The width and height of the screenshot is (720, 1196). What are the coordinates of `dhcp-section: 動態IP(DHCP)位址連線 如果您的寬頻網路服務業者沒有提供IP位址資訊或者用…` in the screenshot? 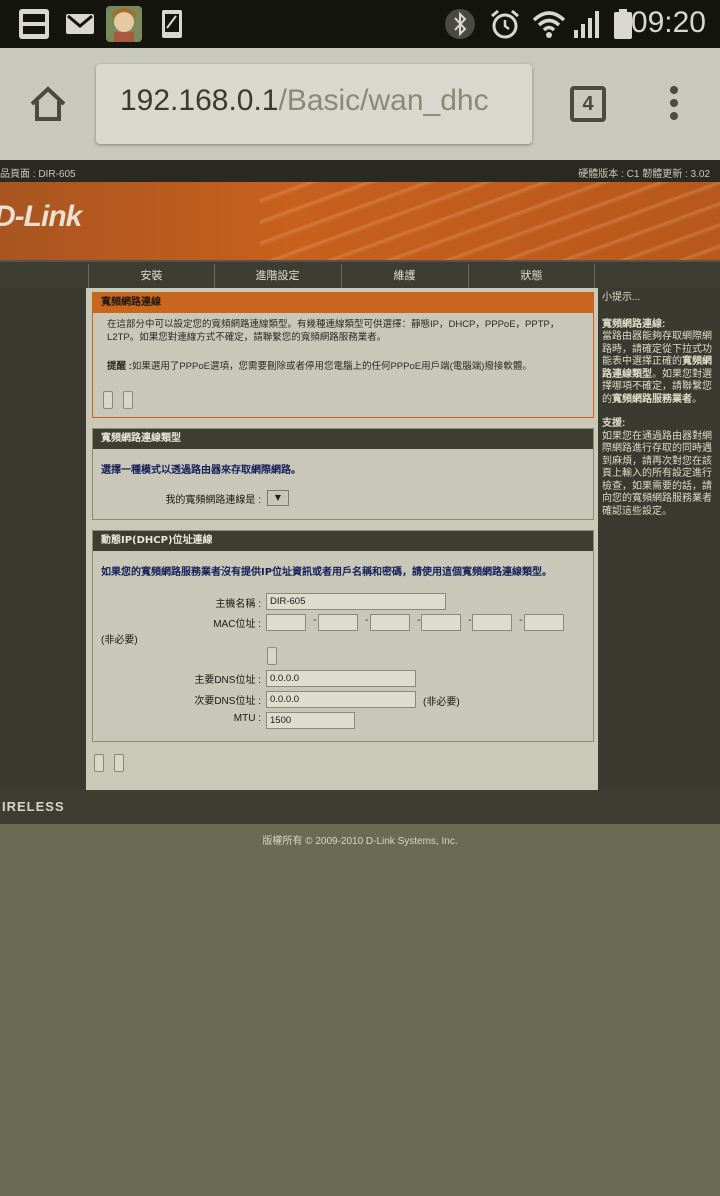 It's located at (343, 636).